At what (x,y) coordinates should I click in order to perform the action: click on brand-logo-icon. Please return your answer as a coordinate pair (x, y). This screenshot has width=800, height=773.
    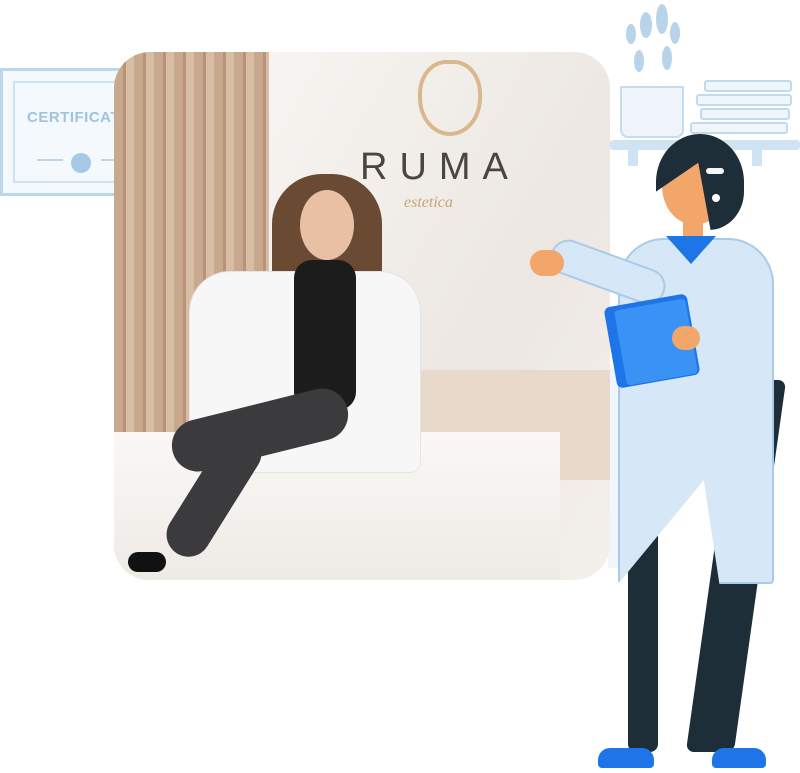
    Looking at the image, I should click on (450, 98).